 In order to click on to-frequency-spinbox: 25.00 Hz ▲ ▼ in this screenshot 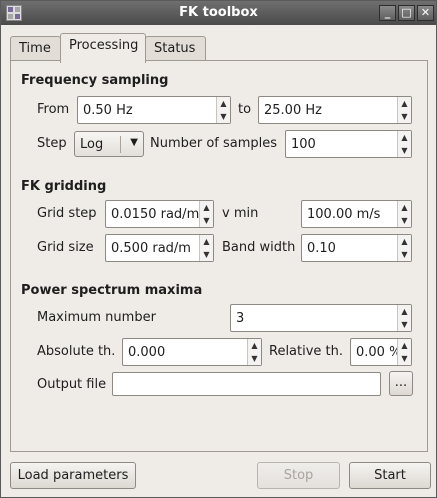, I will do `click(335, 110)`.